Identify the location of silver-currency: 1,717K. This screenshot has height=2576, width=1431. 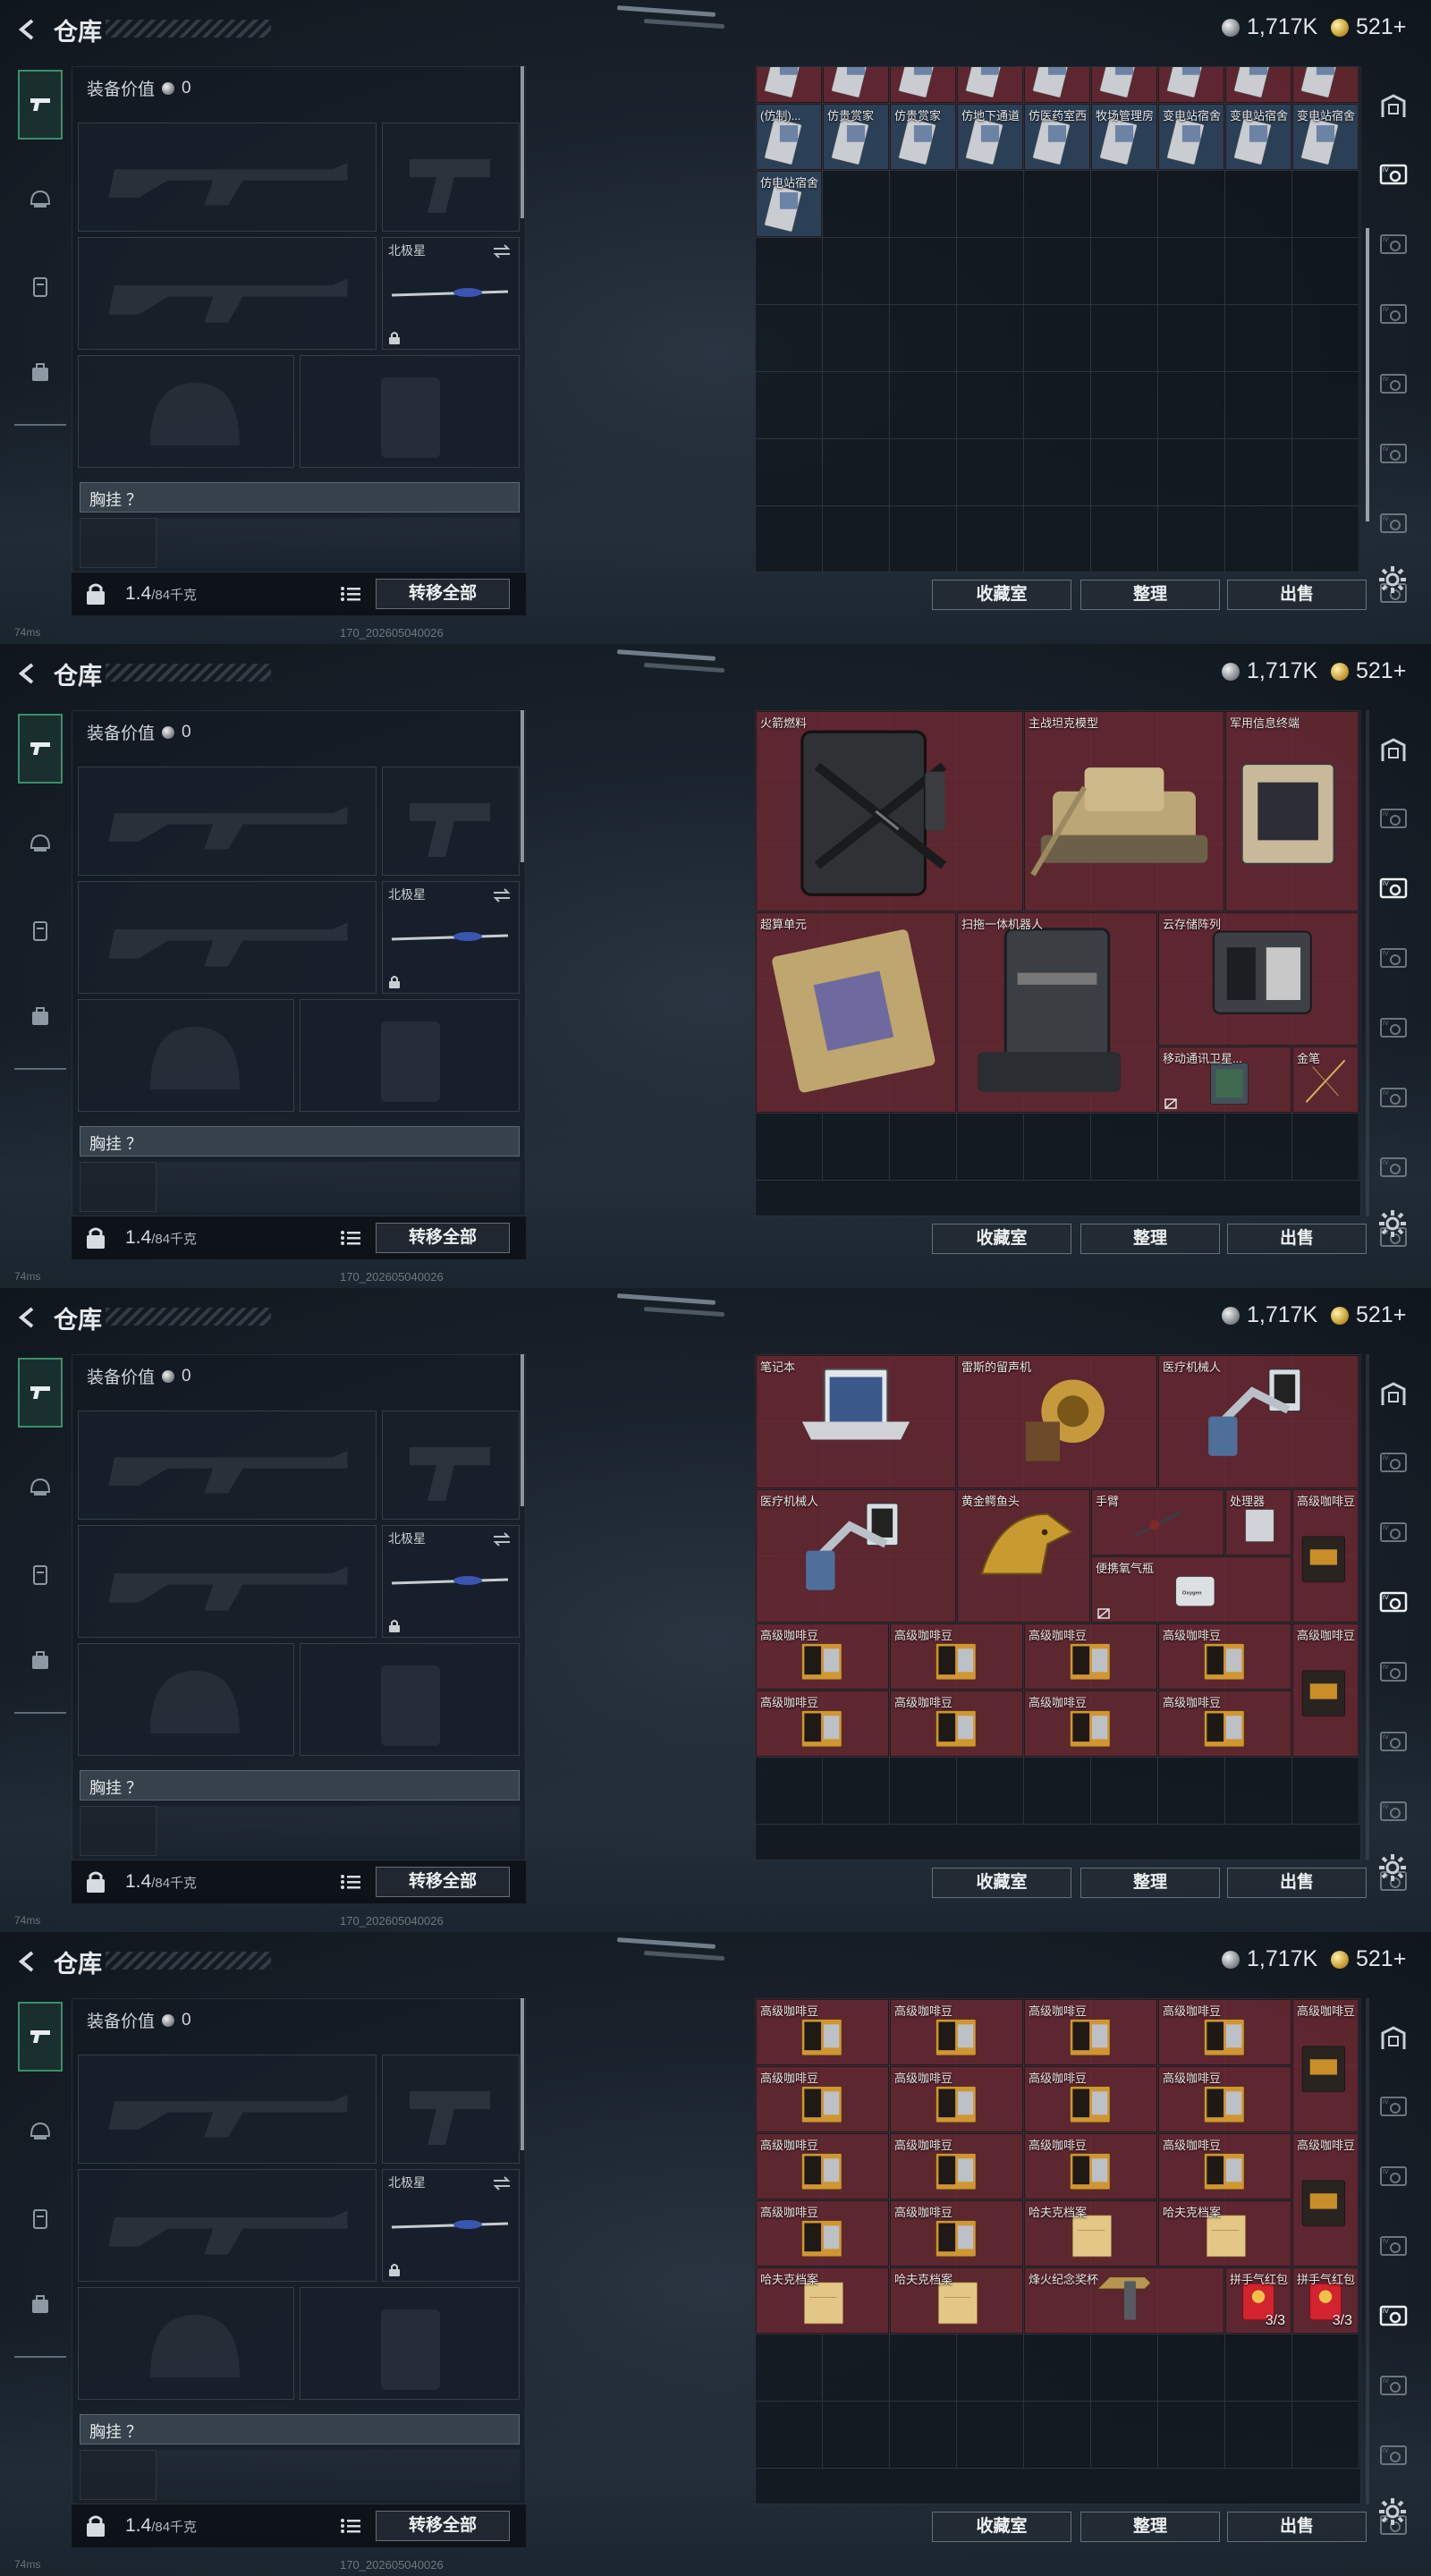
(1270, 27).